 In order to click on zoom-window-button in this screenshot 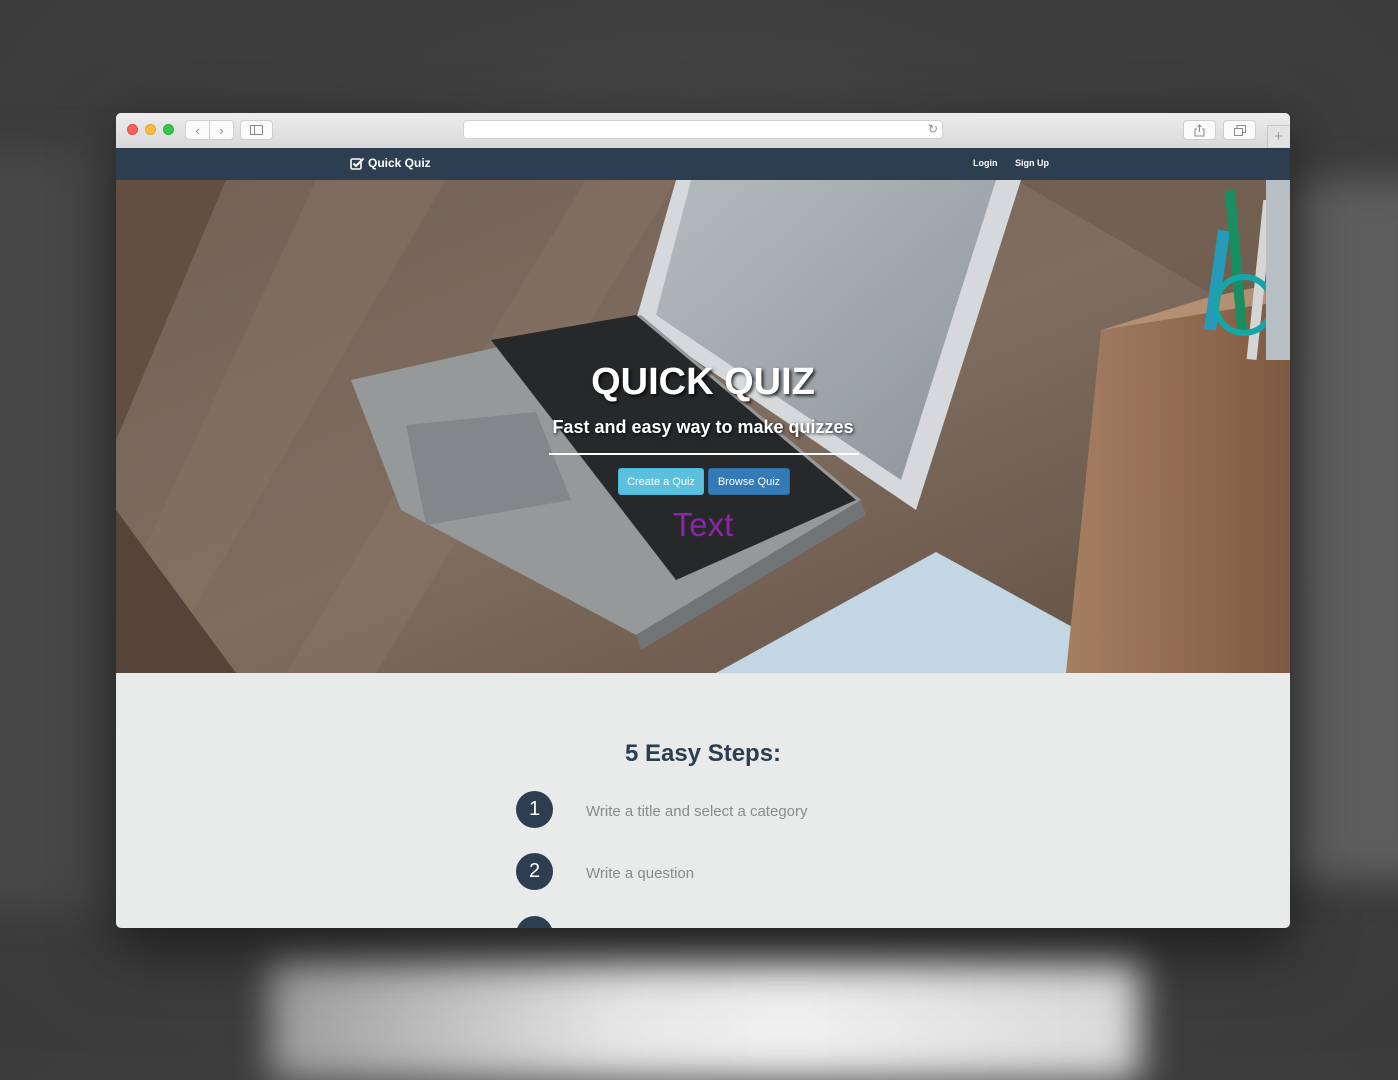, I will do `click(168, 129)`.